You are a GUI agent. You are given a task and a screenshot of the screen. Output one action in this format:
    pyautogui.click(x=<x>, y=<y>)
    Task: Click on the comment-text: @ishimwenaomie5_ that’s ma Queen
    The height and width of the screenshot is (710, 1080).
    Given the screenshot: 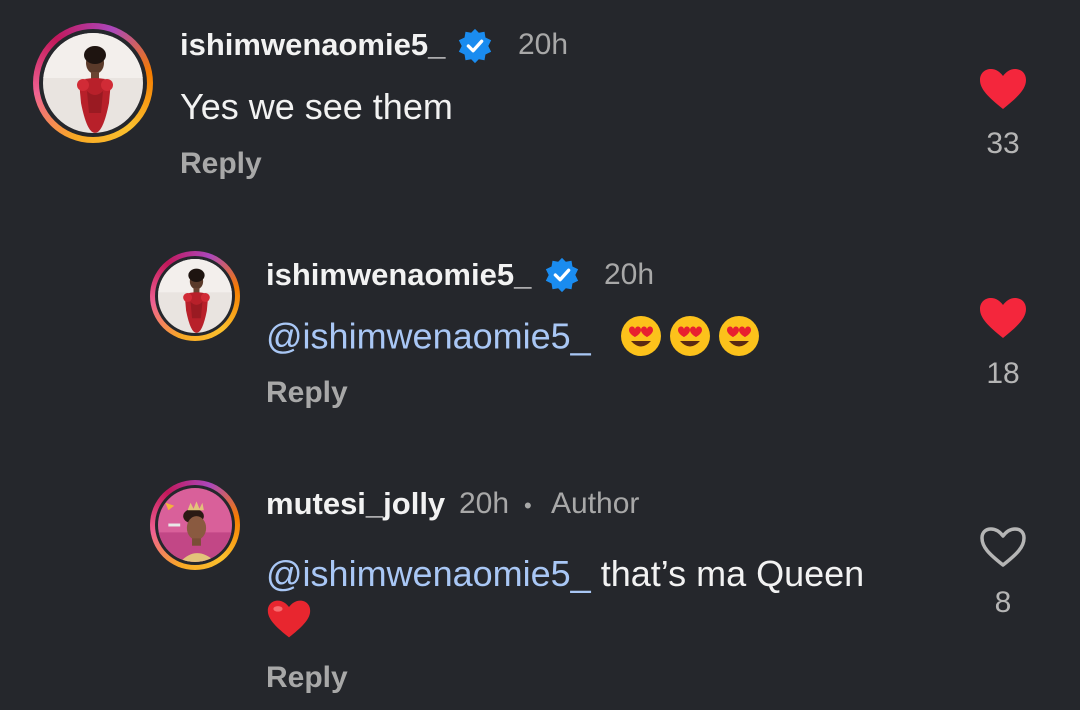 What is the action you would take?
    pyautogui.click(x=565, y=574)
    